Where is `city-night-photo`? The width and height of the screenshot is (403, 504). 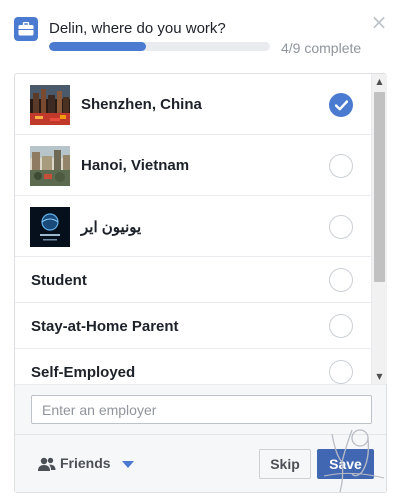 city-night-photo is located at coordinates (50, 105).